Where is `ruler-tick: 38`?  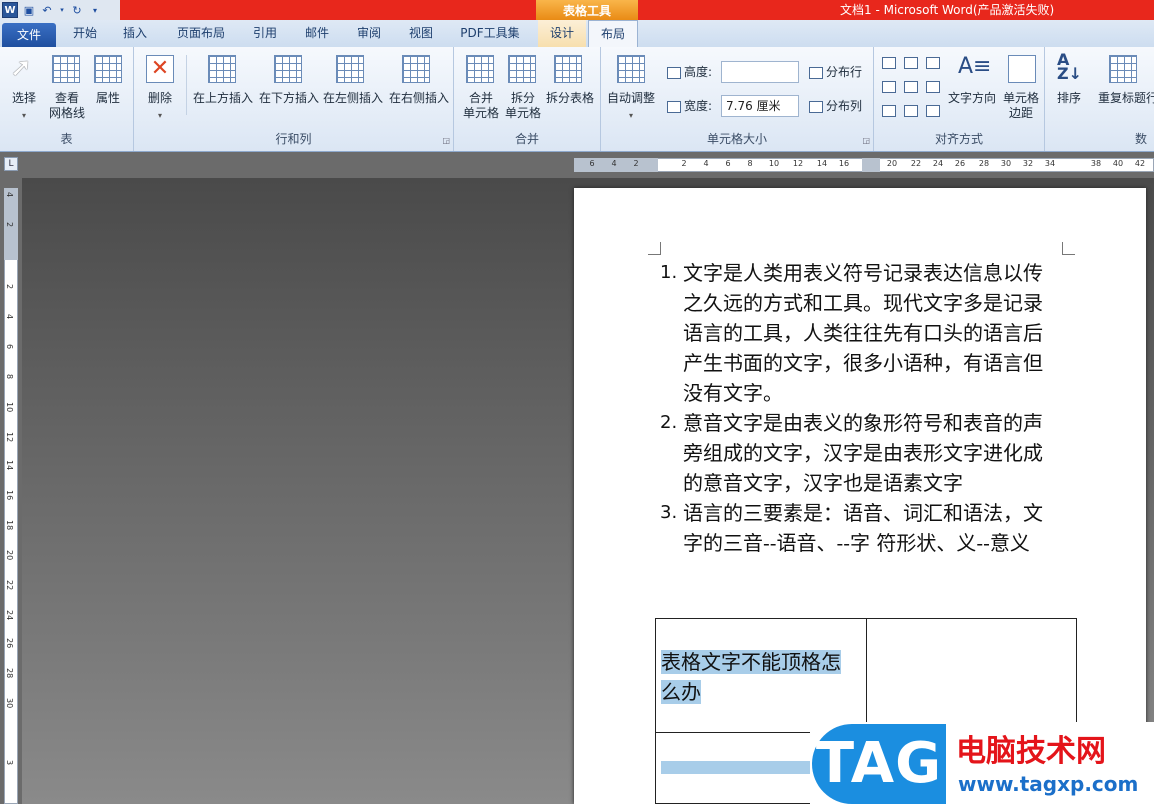
ruler-tick: 38 is located at coordinates (1096, 163).